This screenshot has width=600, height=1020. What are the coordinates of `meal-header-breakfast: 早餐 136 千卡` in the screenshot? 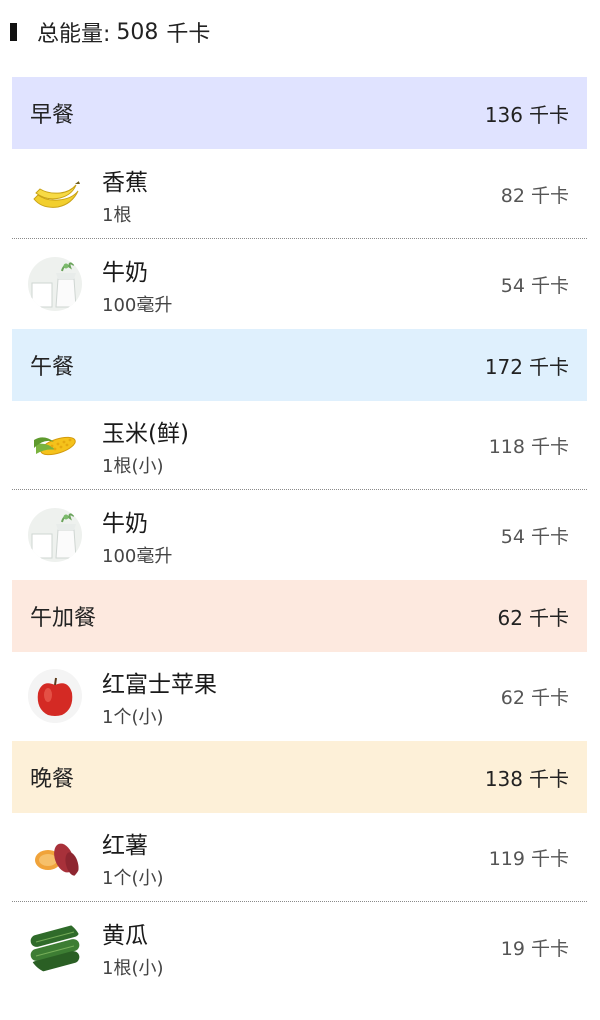 It's located at (299, 113).